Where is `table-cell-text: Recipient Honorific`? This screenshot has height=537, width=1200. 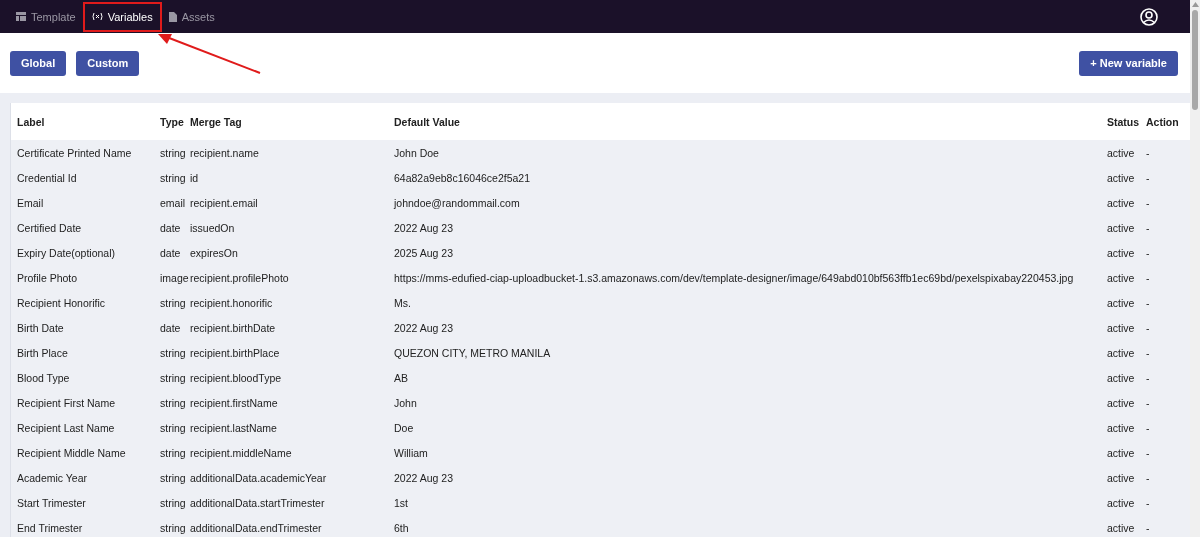
table-cell-text: Recipient Honorific is located at coordinates (61, 303).